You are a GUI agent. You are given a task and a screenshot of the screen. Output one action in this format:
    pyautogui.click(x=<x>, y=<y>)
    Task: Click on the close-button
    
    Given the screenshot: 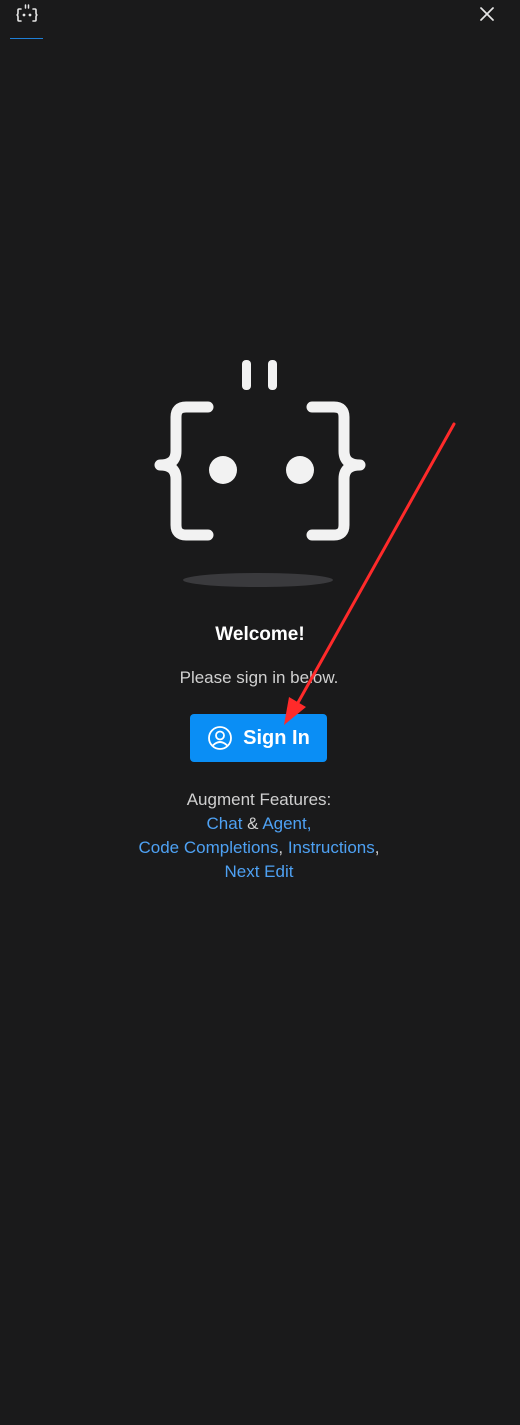 What is the action you would take?
    pyautogui.click(x=487, y=14)
    